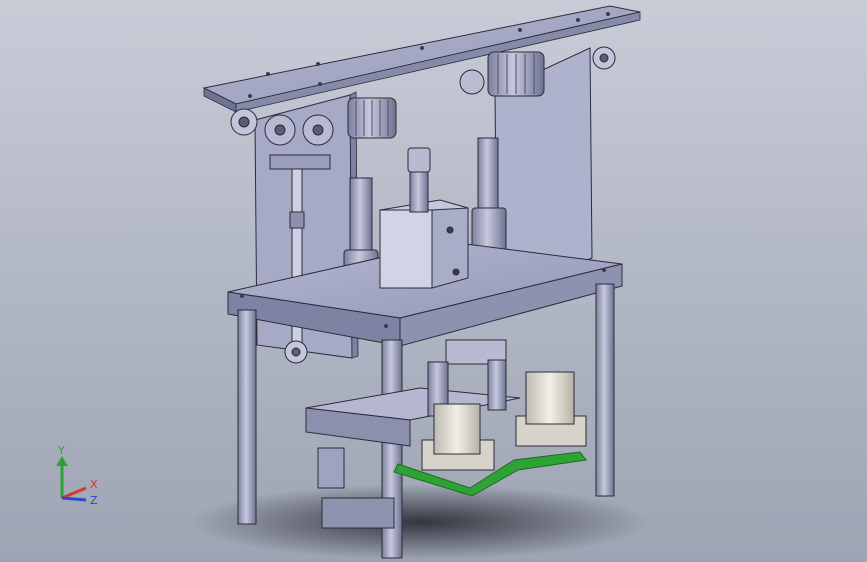  What do you see at coordinates (94, 484) in the screenshot?
I see `triad-x-label: X` at bounding box center [94, 484].